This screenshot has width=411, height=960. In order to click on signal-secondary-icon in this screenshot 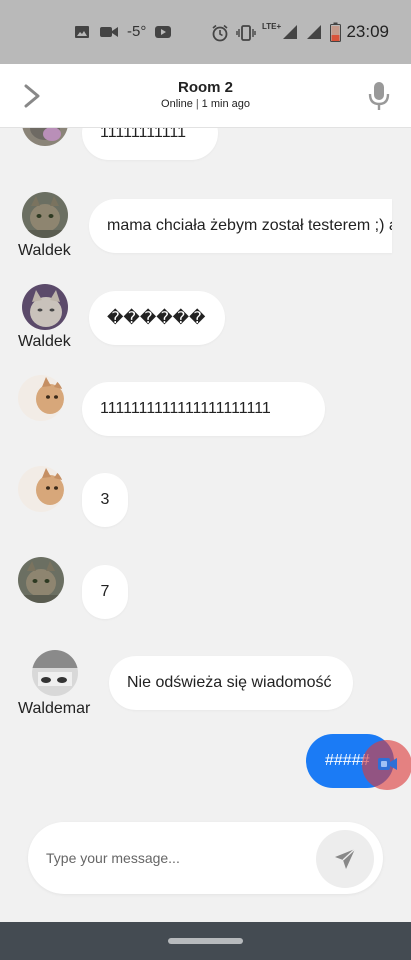, I will do `click(314, 32)`.